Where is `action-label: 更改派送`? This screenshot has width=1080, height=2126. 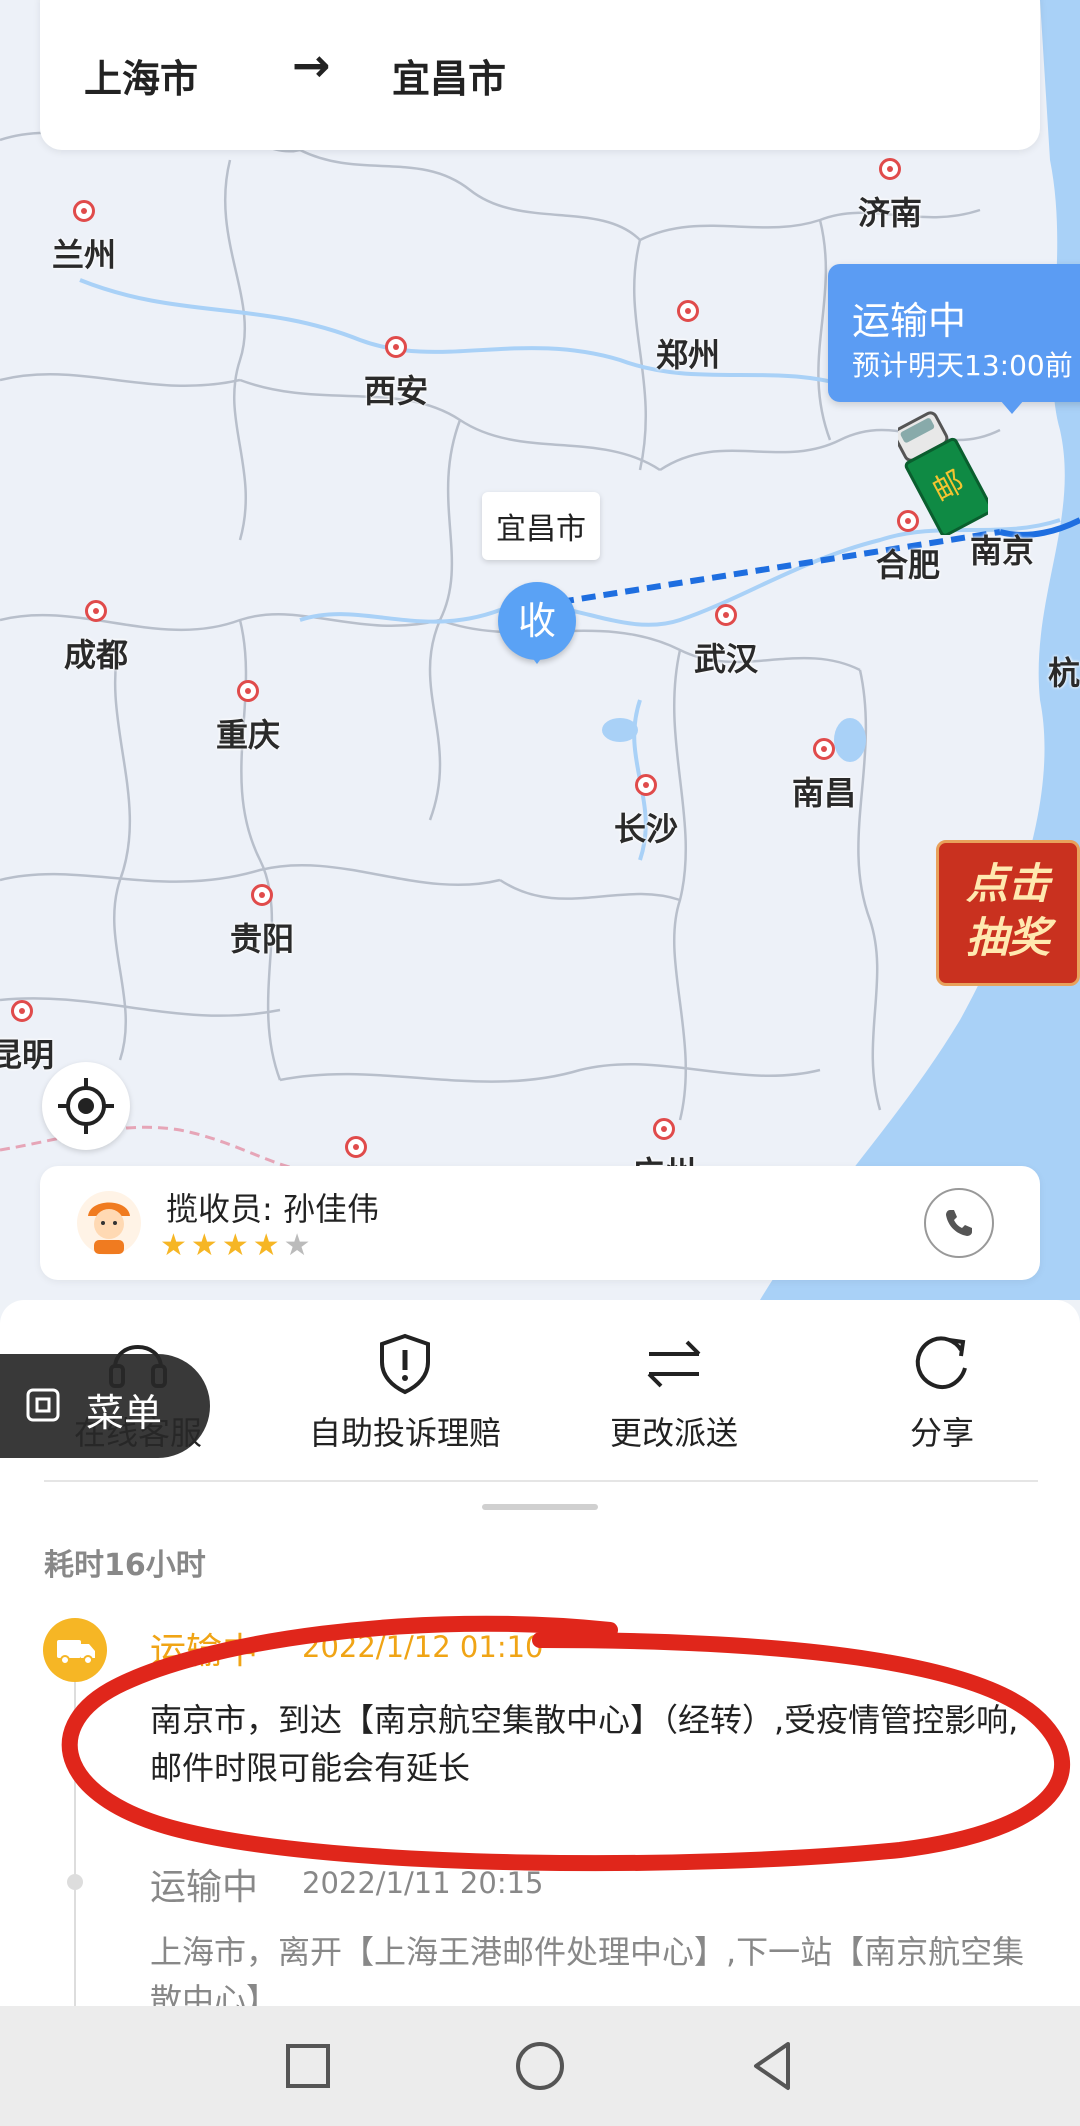
action-label: 更改派送 is located at coordinates (673, 1433).